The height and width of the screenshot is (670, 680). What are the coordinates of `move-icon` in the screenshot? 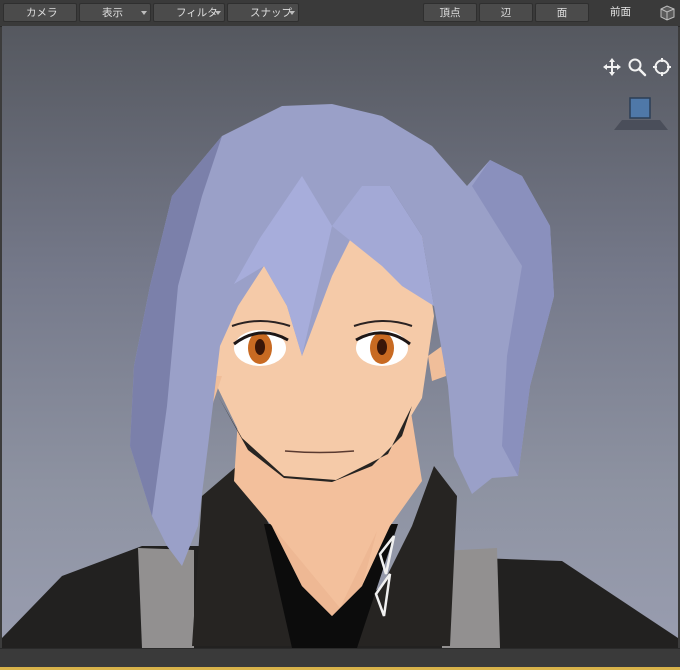 It's located at (612, 67).